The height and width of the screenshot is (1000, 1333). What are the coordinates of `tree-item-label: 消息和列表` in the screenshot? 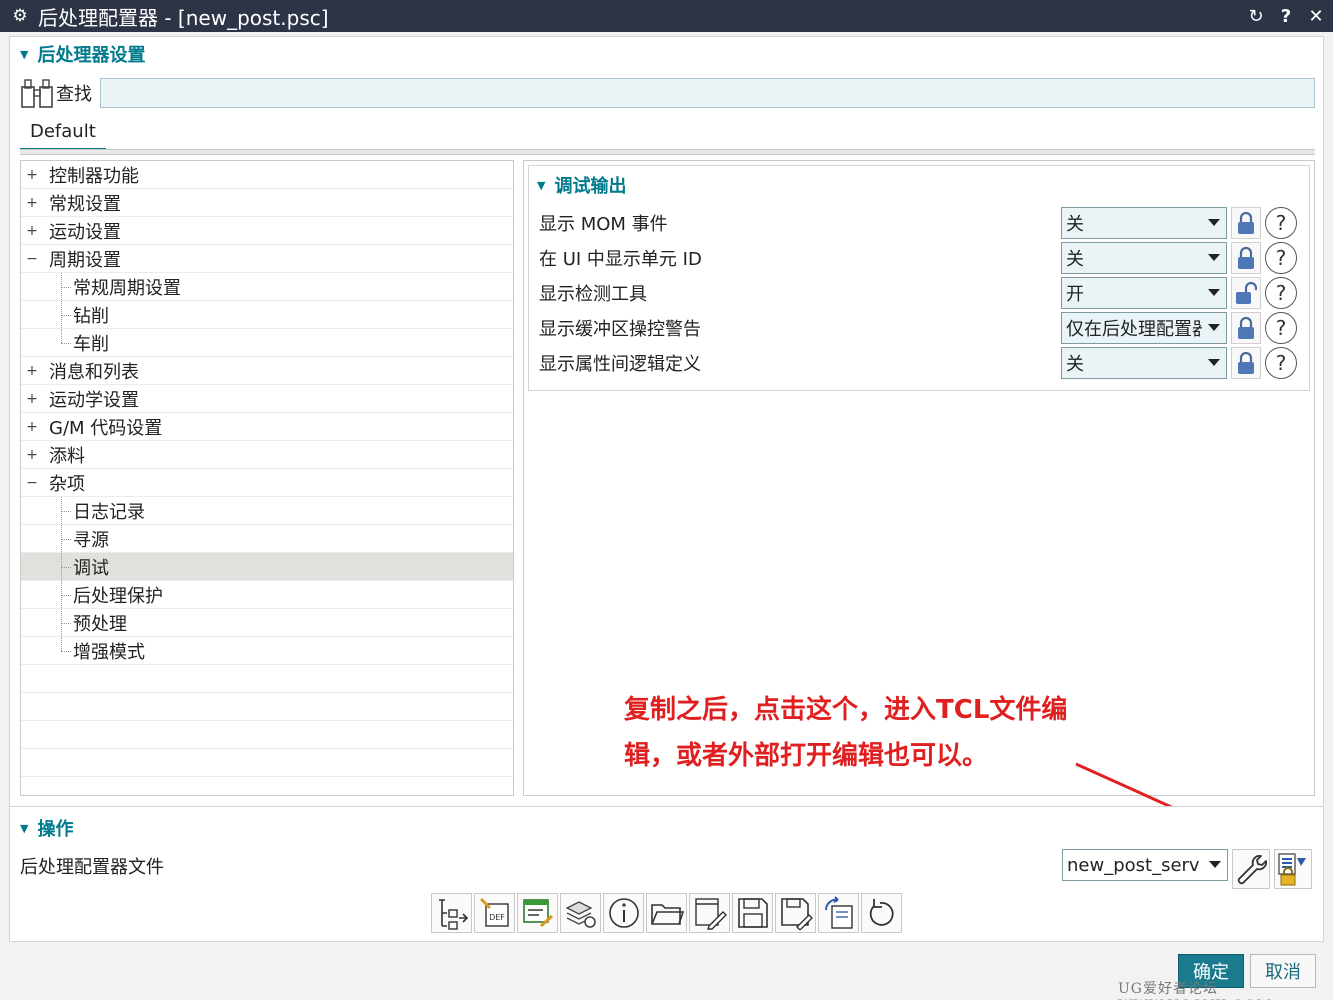 It's located at (94, 372).